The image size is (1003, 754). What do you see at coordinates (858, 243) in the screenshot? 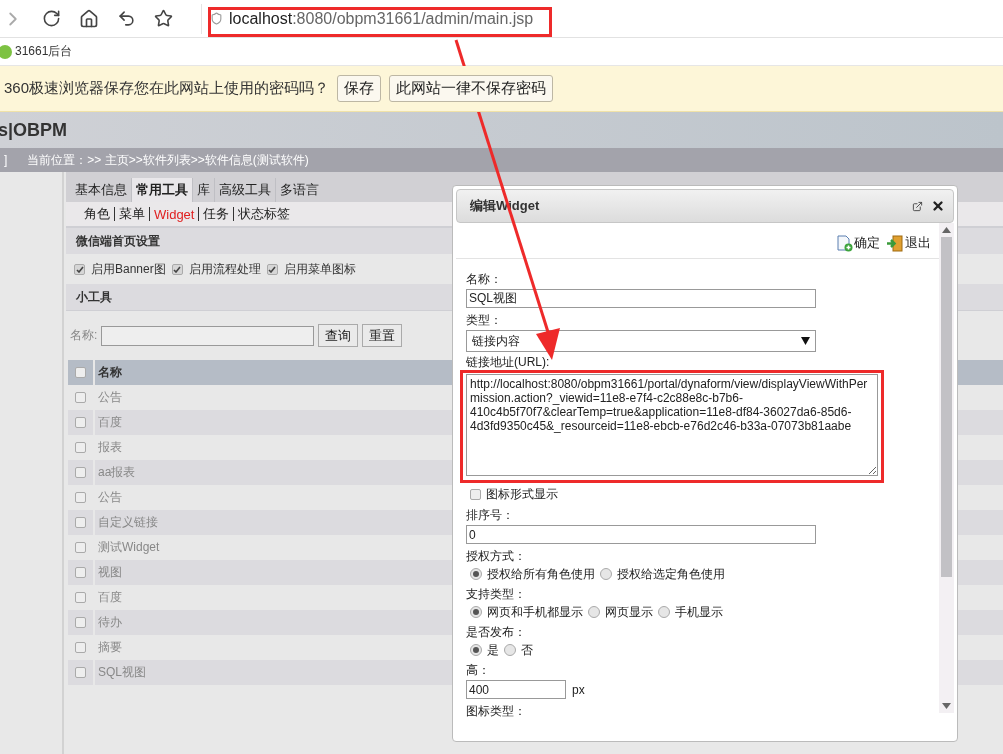
I see `dialog-action-button: 确定` at bounding box center [858, 243].